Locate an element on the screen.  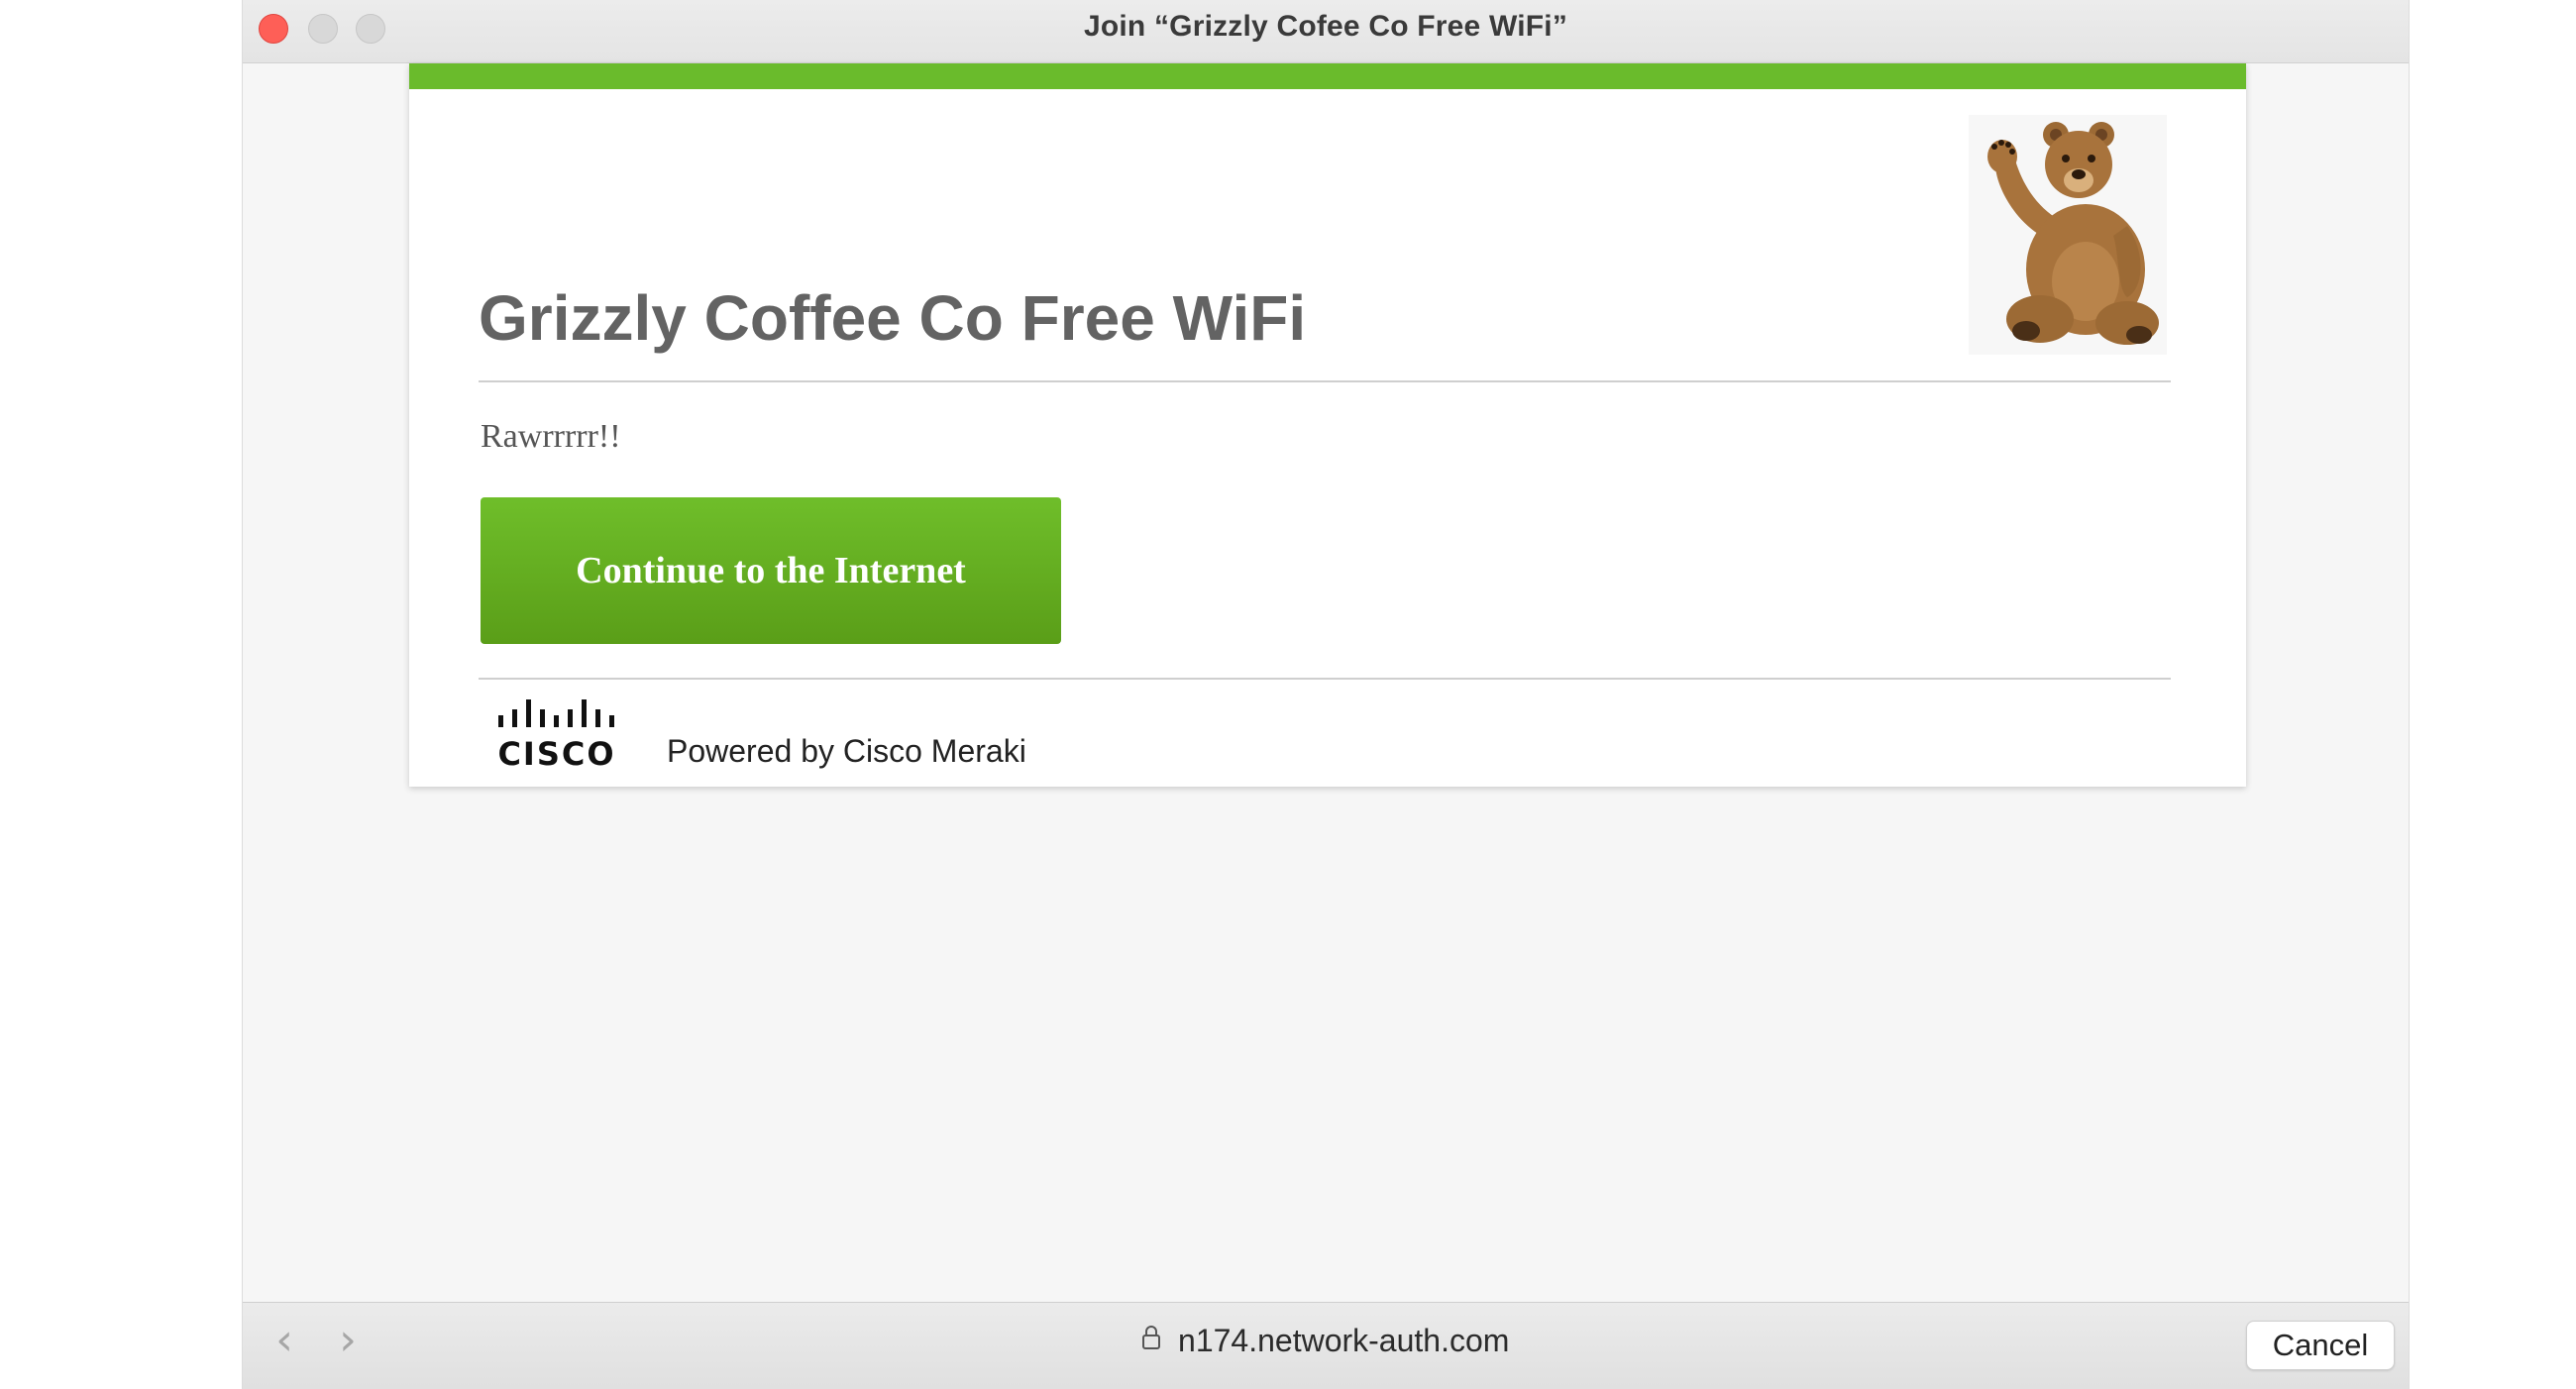
cancel-button: Cancel is located at coordinates (2320, 1345).